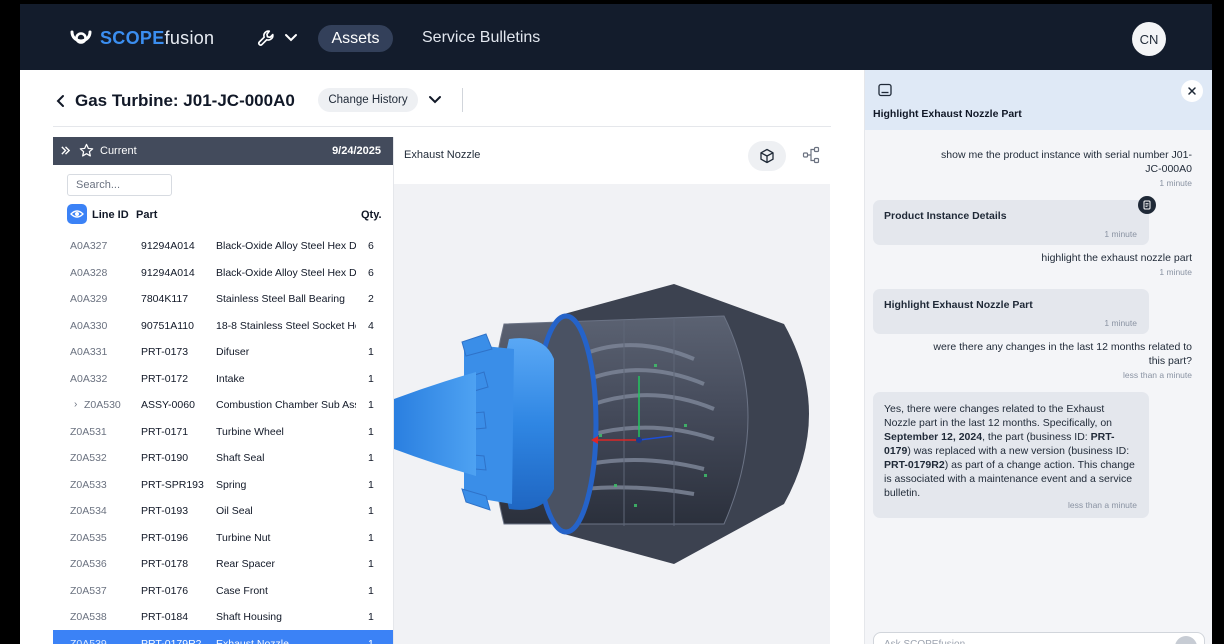  What do you see at coordinates (223, 431) in the screenshot?
I see `table-row: Z0A531 PRT-0171 Turbine Wheel 1` at bounding box center [223, 431].